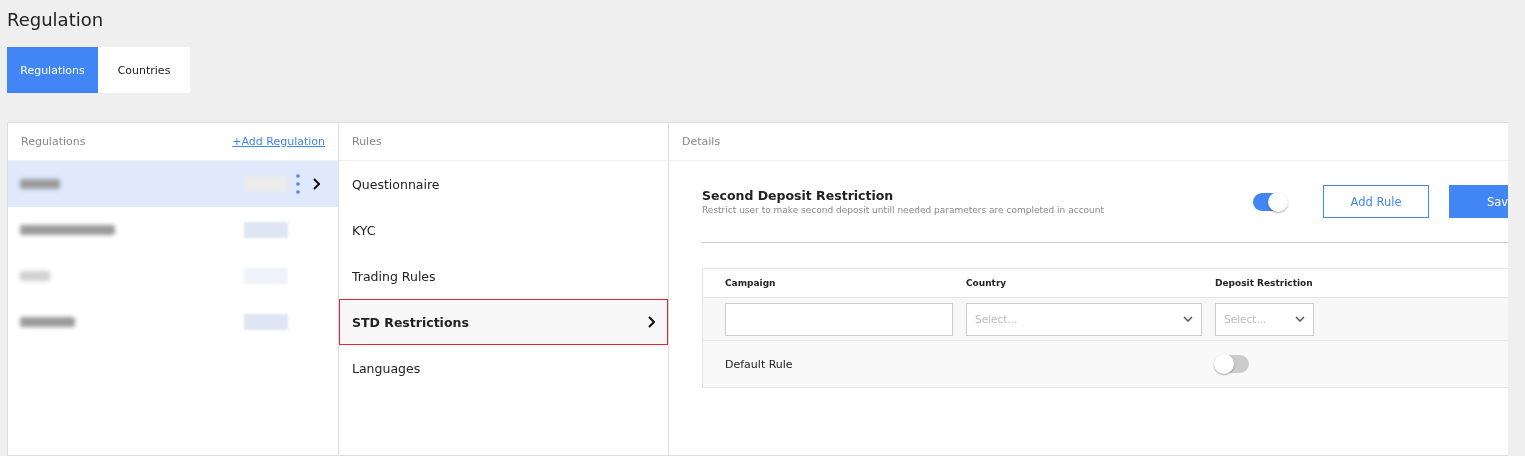  Describe the element at coordinates (503, 322) in the screenshot. I see `rule-item: STD Restrictions` at that location.